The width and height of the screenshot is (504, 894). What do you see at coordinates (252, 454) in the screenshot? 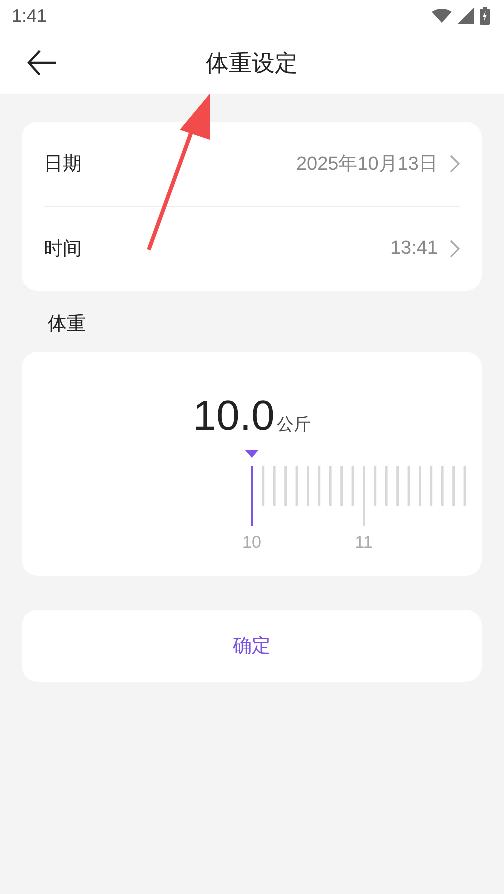
I see `pointer-icon` at bounding box center [252, 454].